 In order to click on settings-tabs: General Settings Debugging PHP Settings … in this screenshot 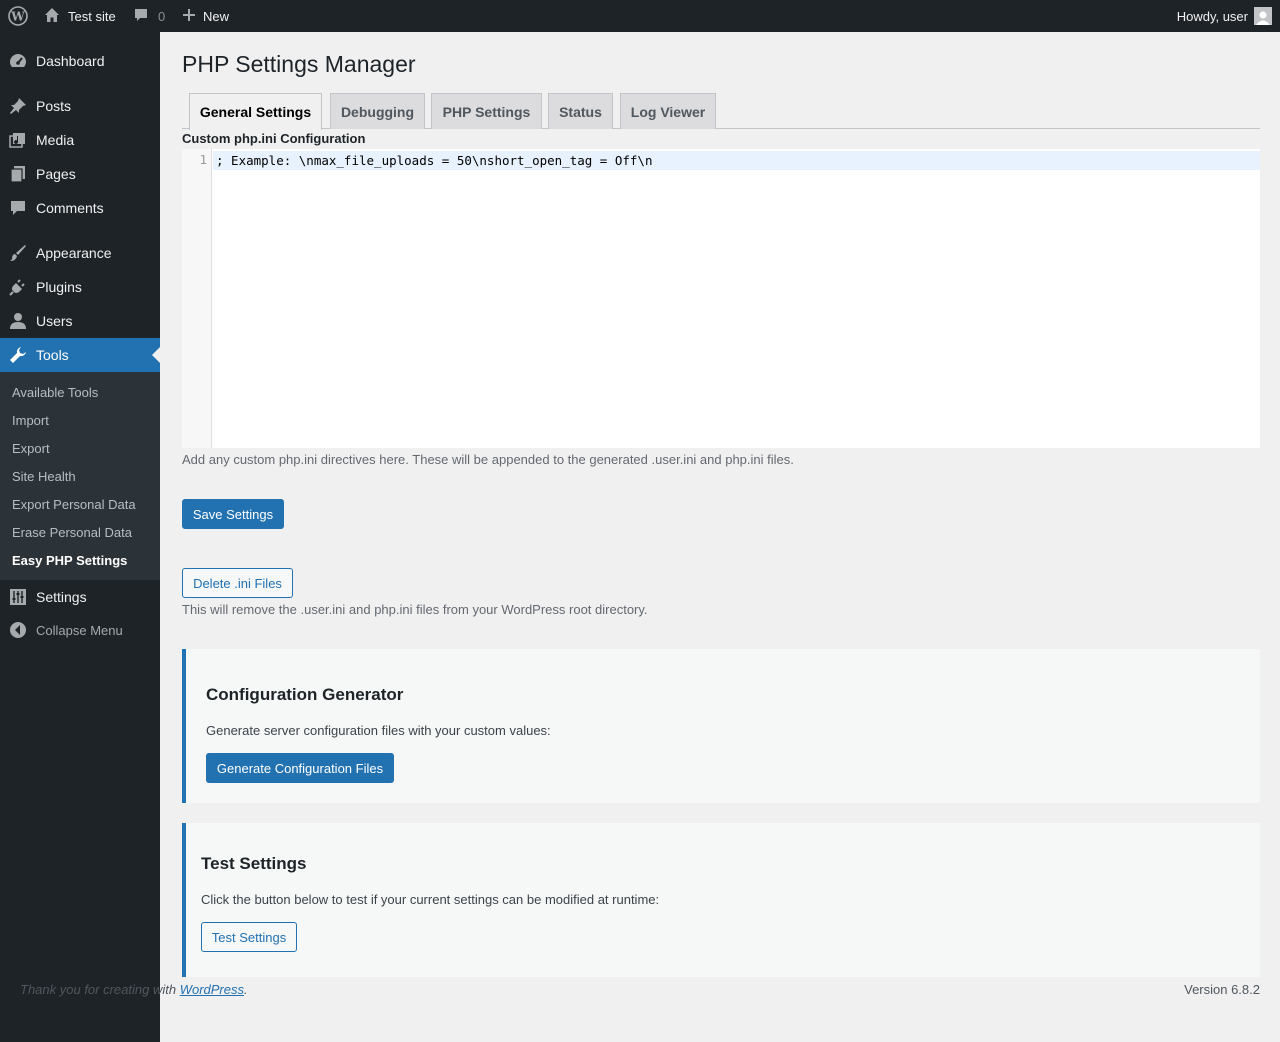, I will do `click(721, 111)`.